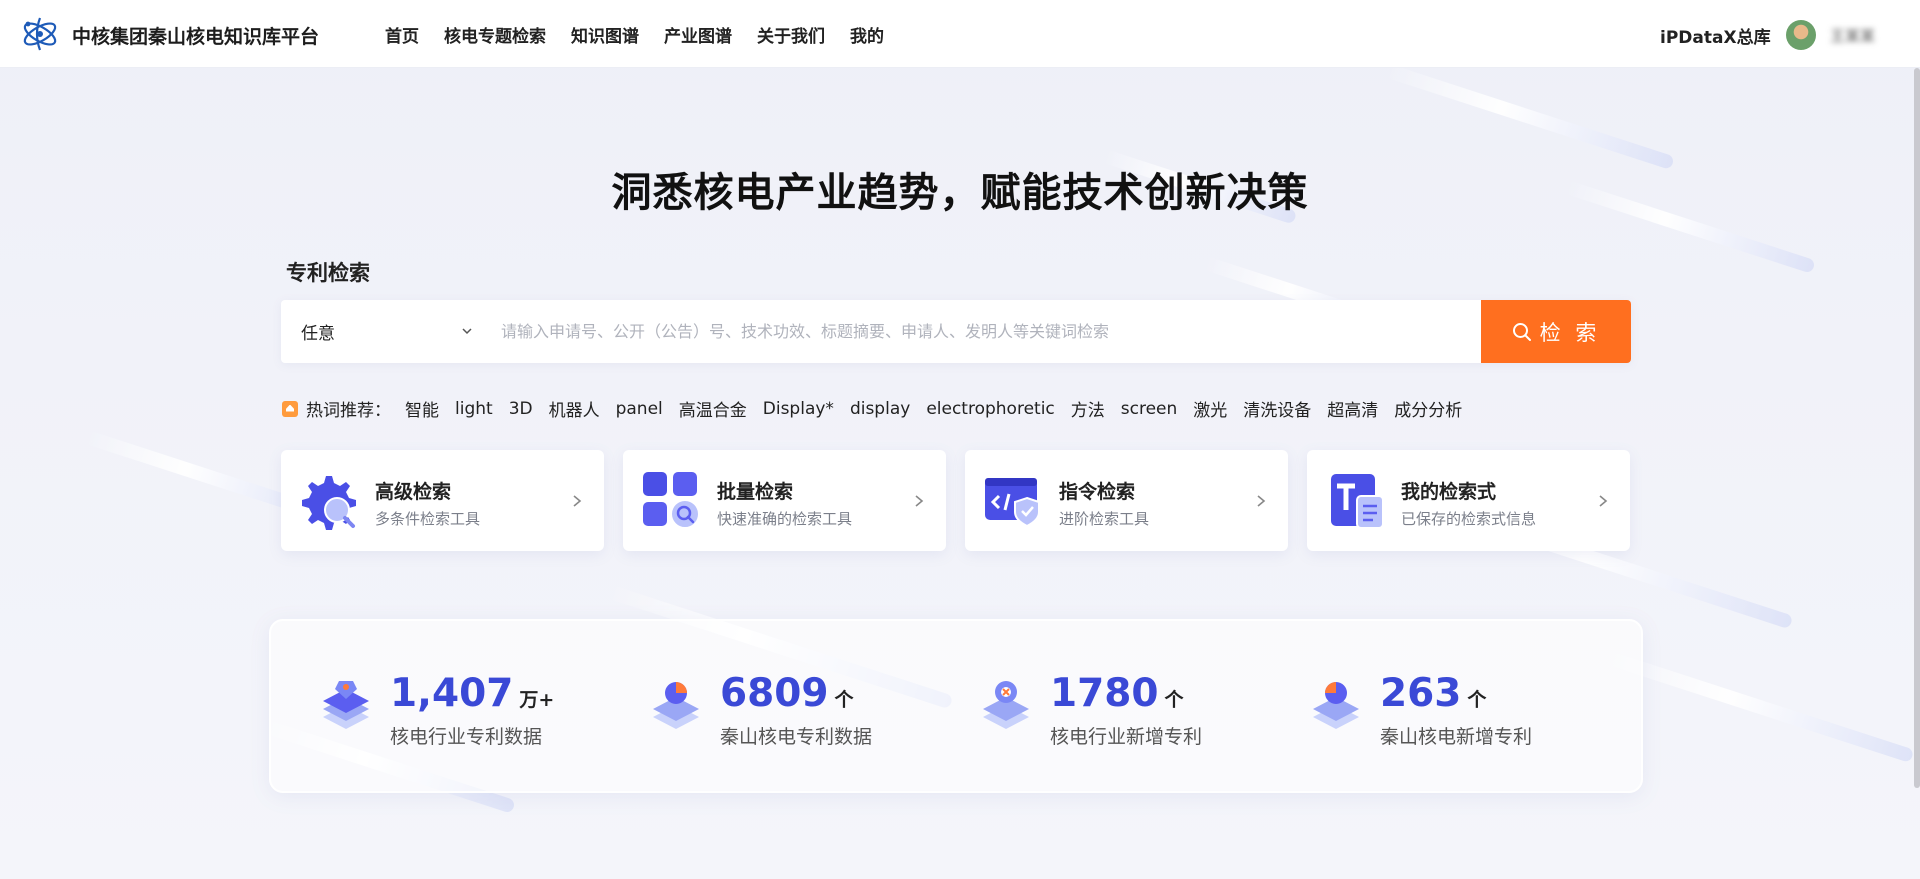 This screenshot has width=1920, height=879. Describe the element at coordinates (796, 737) in the screenshot. I see `stat-label: 秦山核电专利数据` at that location.